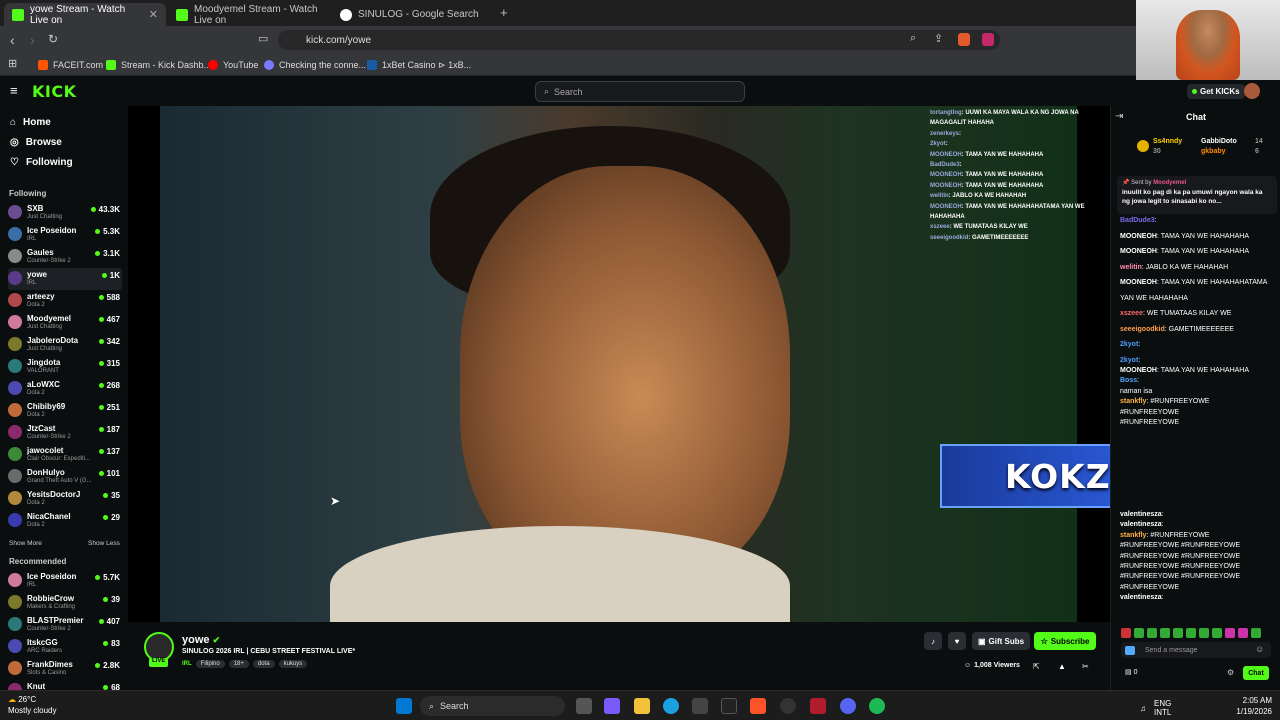 This screenshot has height=720, width=1280. What do you see at coordinates (1198, 330) in the screenshot?
I see `chat-message: seeeigoodkid: GAMETIMEEEEEEE` at bounding box center [1198, 330].